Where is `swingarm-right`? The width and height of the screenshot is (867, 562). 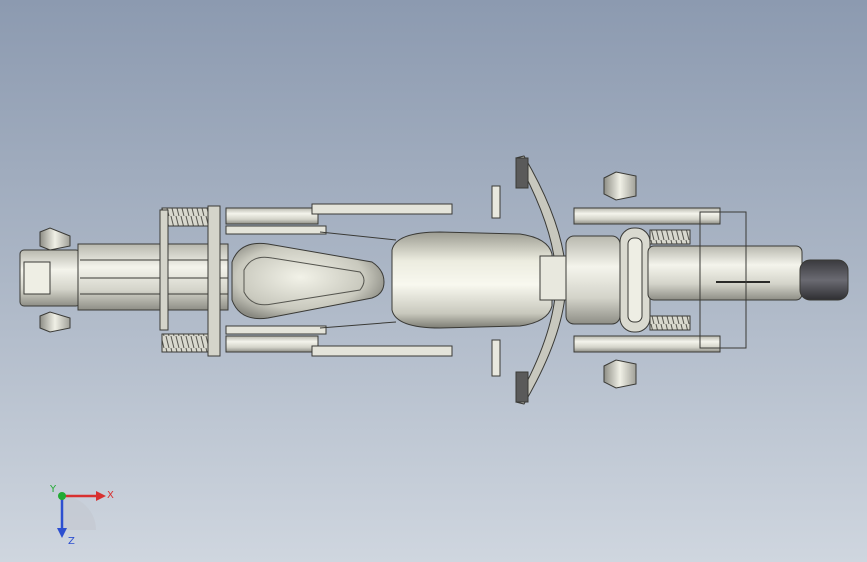 swingarm-right is located at coordinates (272, 344).